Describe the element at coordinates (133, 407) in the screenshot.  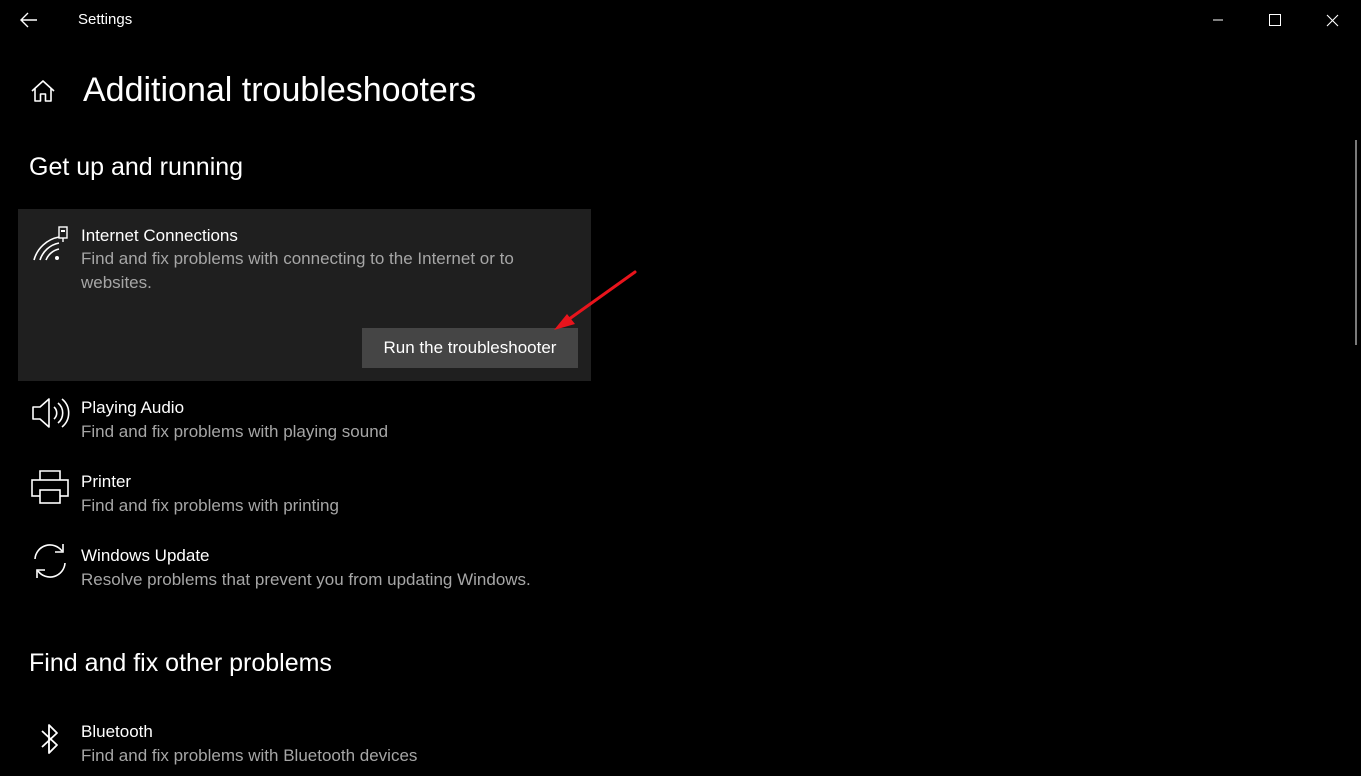
I see `item-title: Playing Audio` at that location.